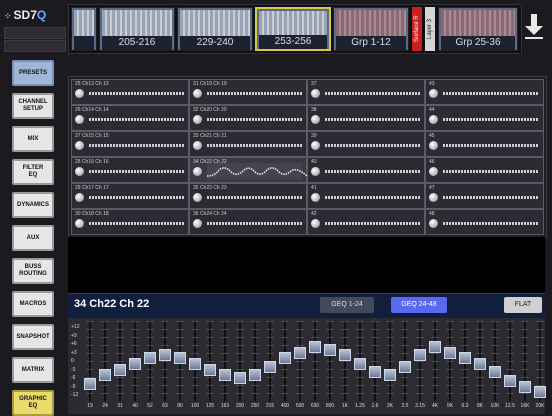  I want to click on menu-item-buss-routing: BUSS ROUTING, so click(33, 271).